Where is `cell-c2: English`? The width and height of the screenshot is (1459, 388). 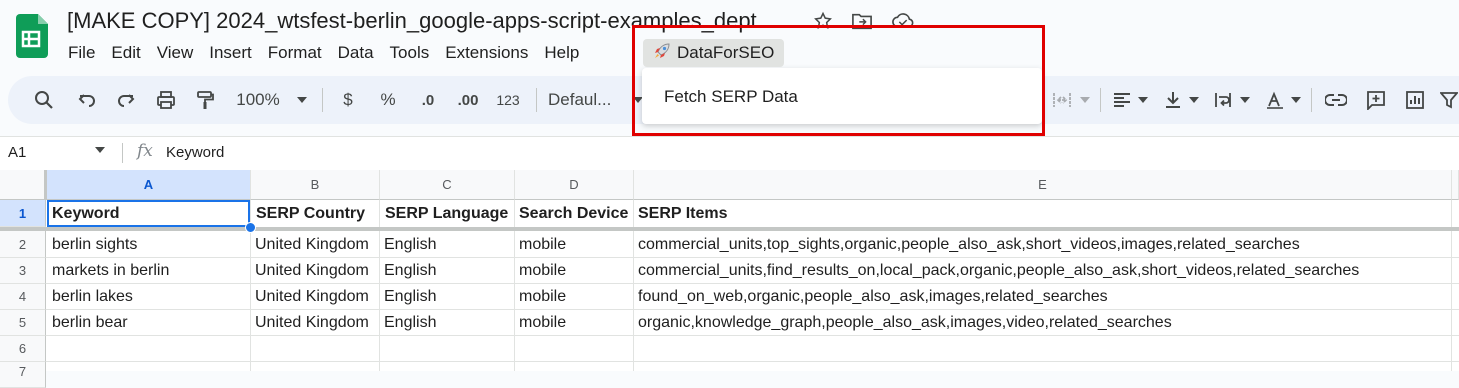
cell-c2: English is located at coordinates (410, 245).